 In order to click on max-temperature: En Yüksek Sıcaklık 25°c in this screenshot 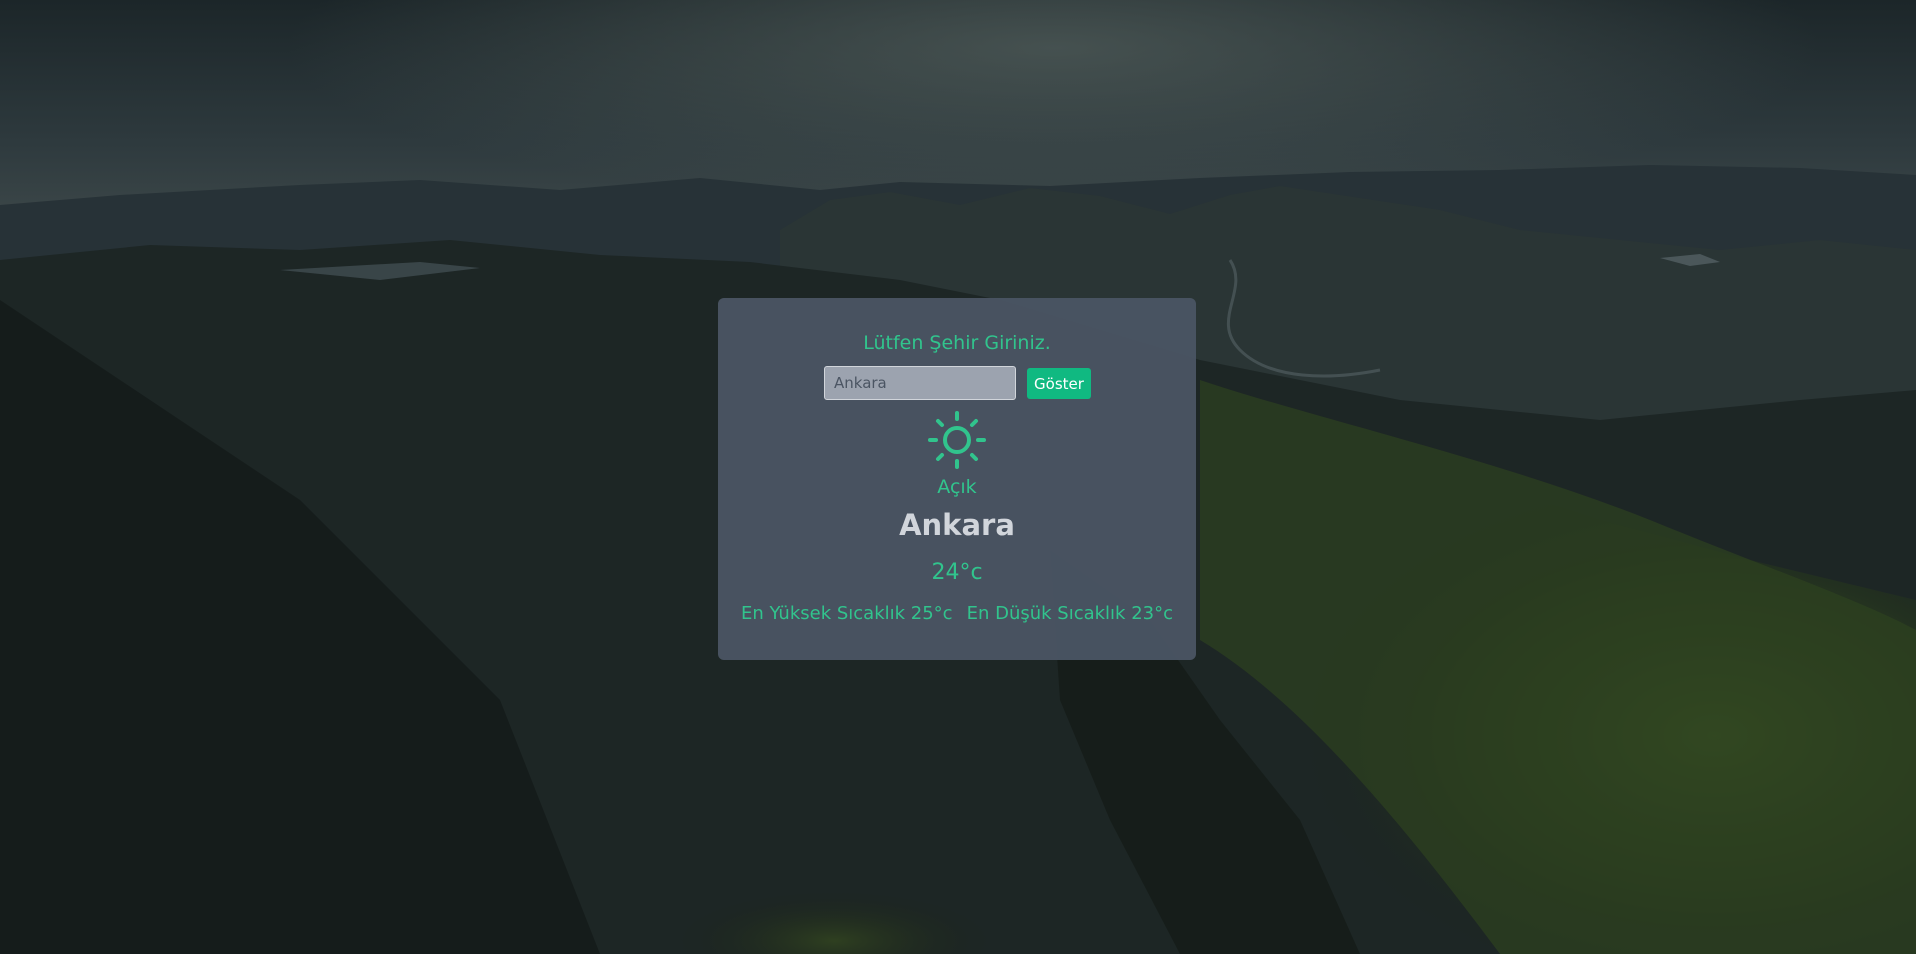, I will do `click(846, 613)`.